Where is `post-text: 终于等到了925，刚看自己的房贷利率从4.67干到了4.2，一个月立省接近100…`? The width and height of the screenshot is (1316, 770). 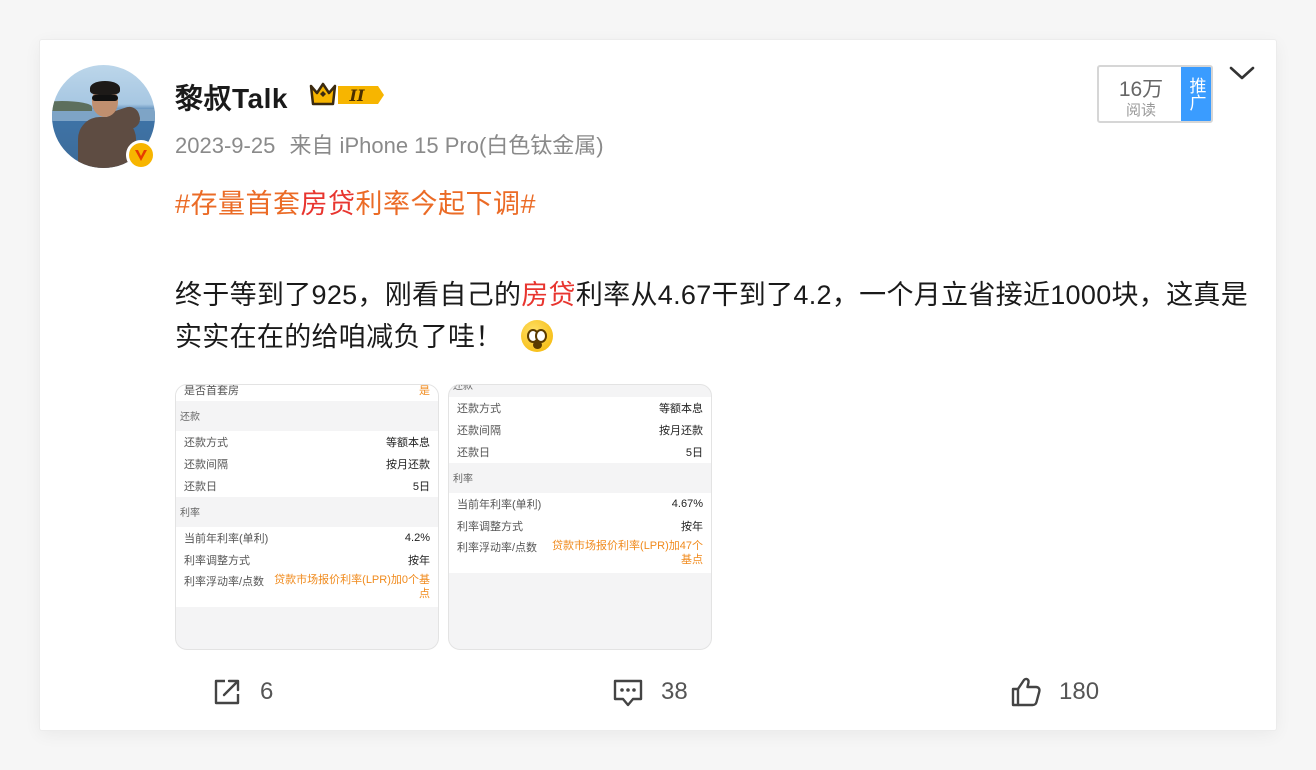
post-text: 终于等到了925，刚看自己的房贷利率从4.67干到了4.2，一个月立省接近100… is located at coordinates (715, 316).